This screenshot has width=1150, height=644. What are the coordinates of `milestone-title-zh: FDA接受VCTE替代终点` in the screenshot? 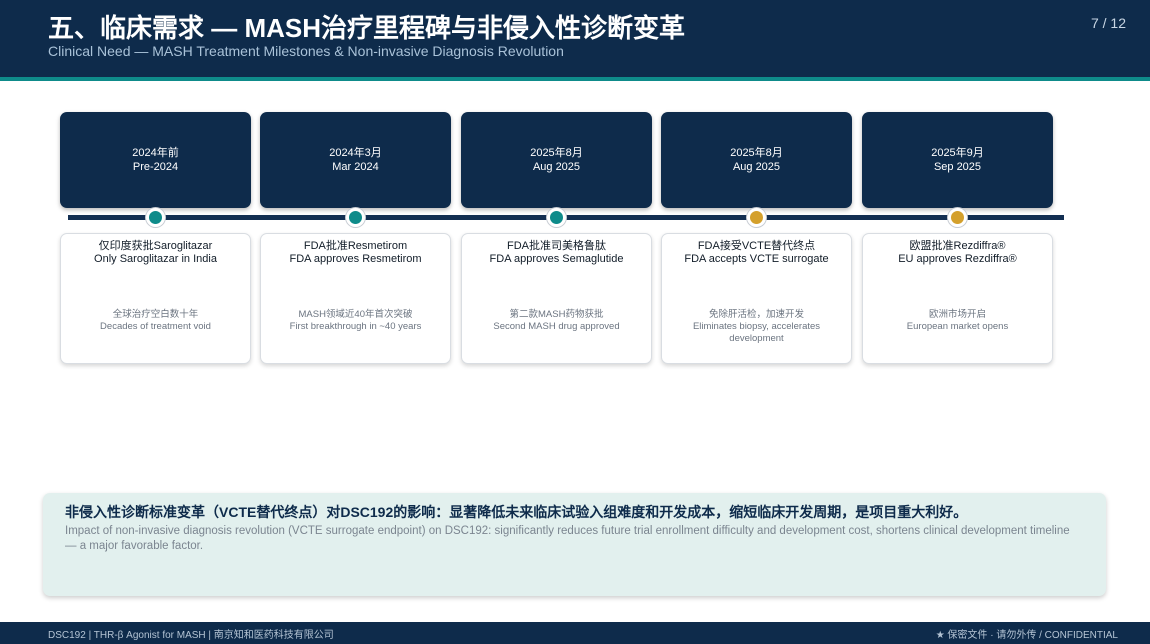 It's located at (756, 246).